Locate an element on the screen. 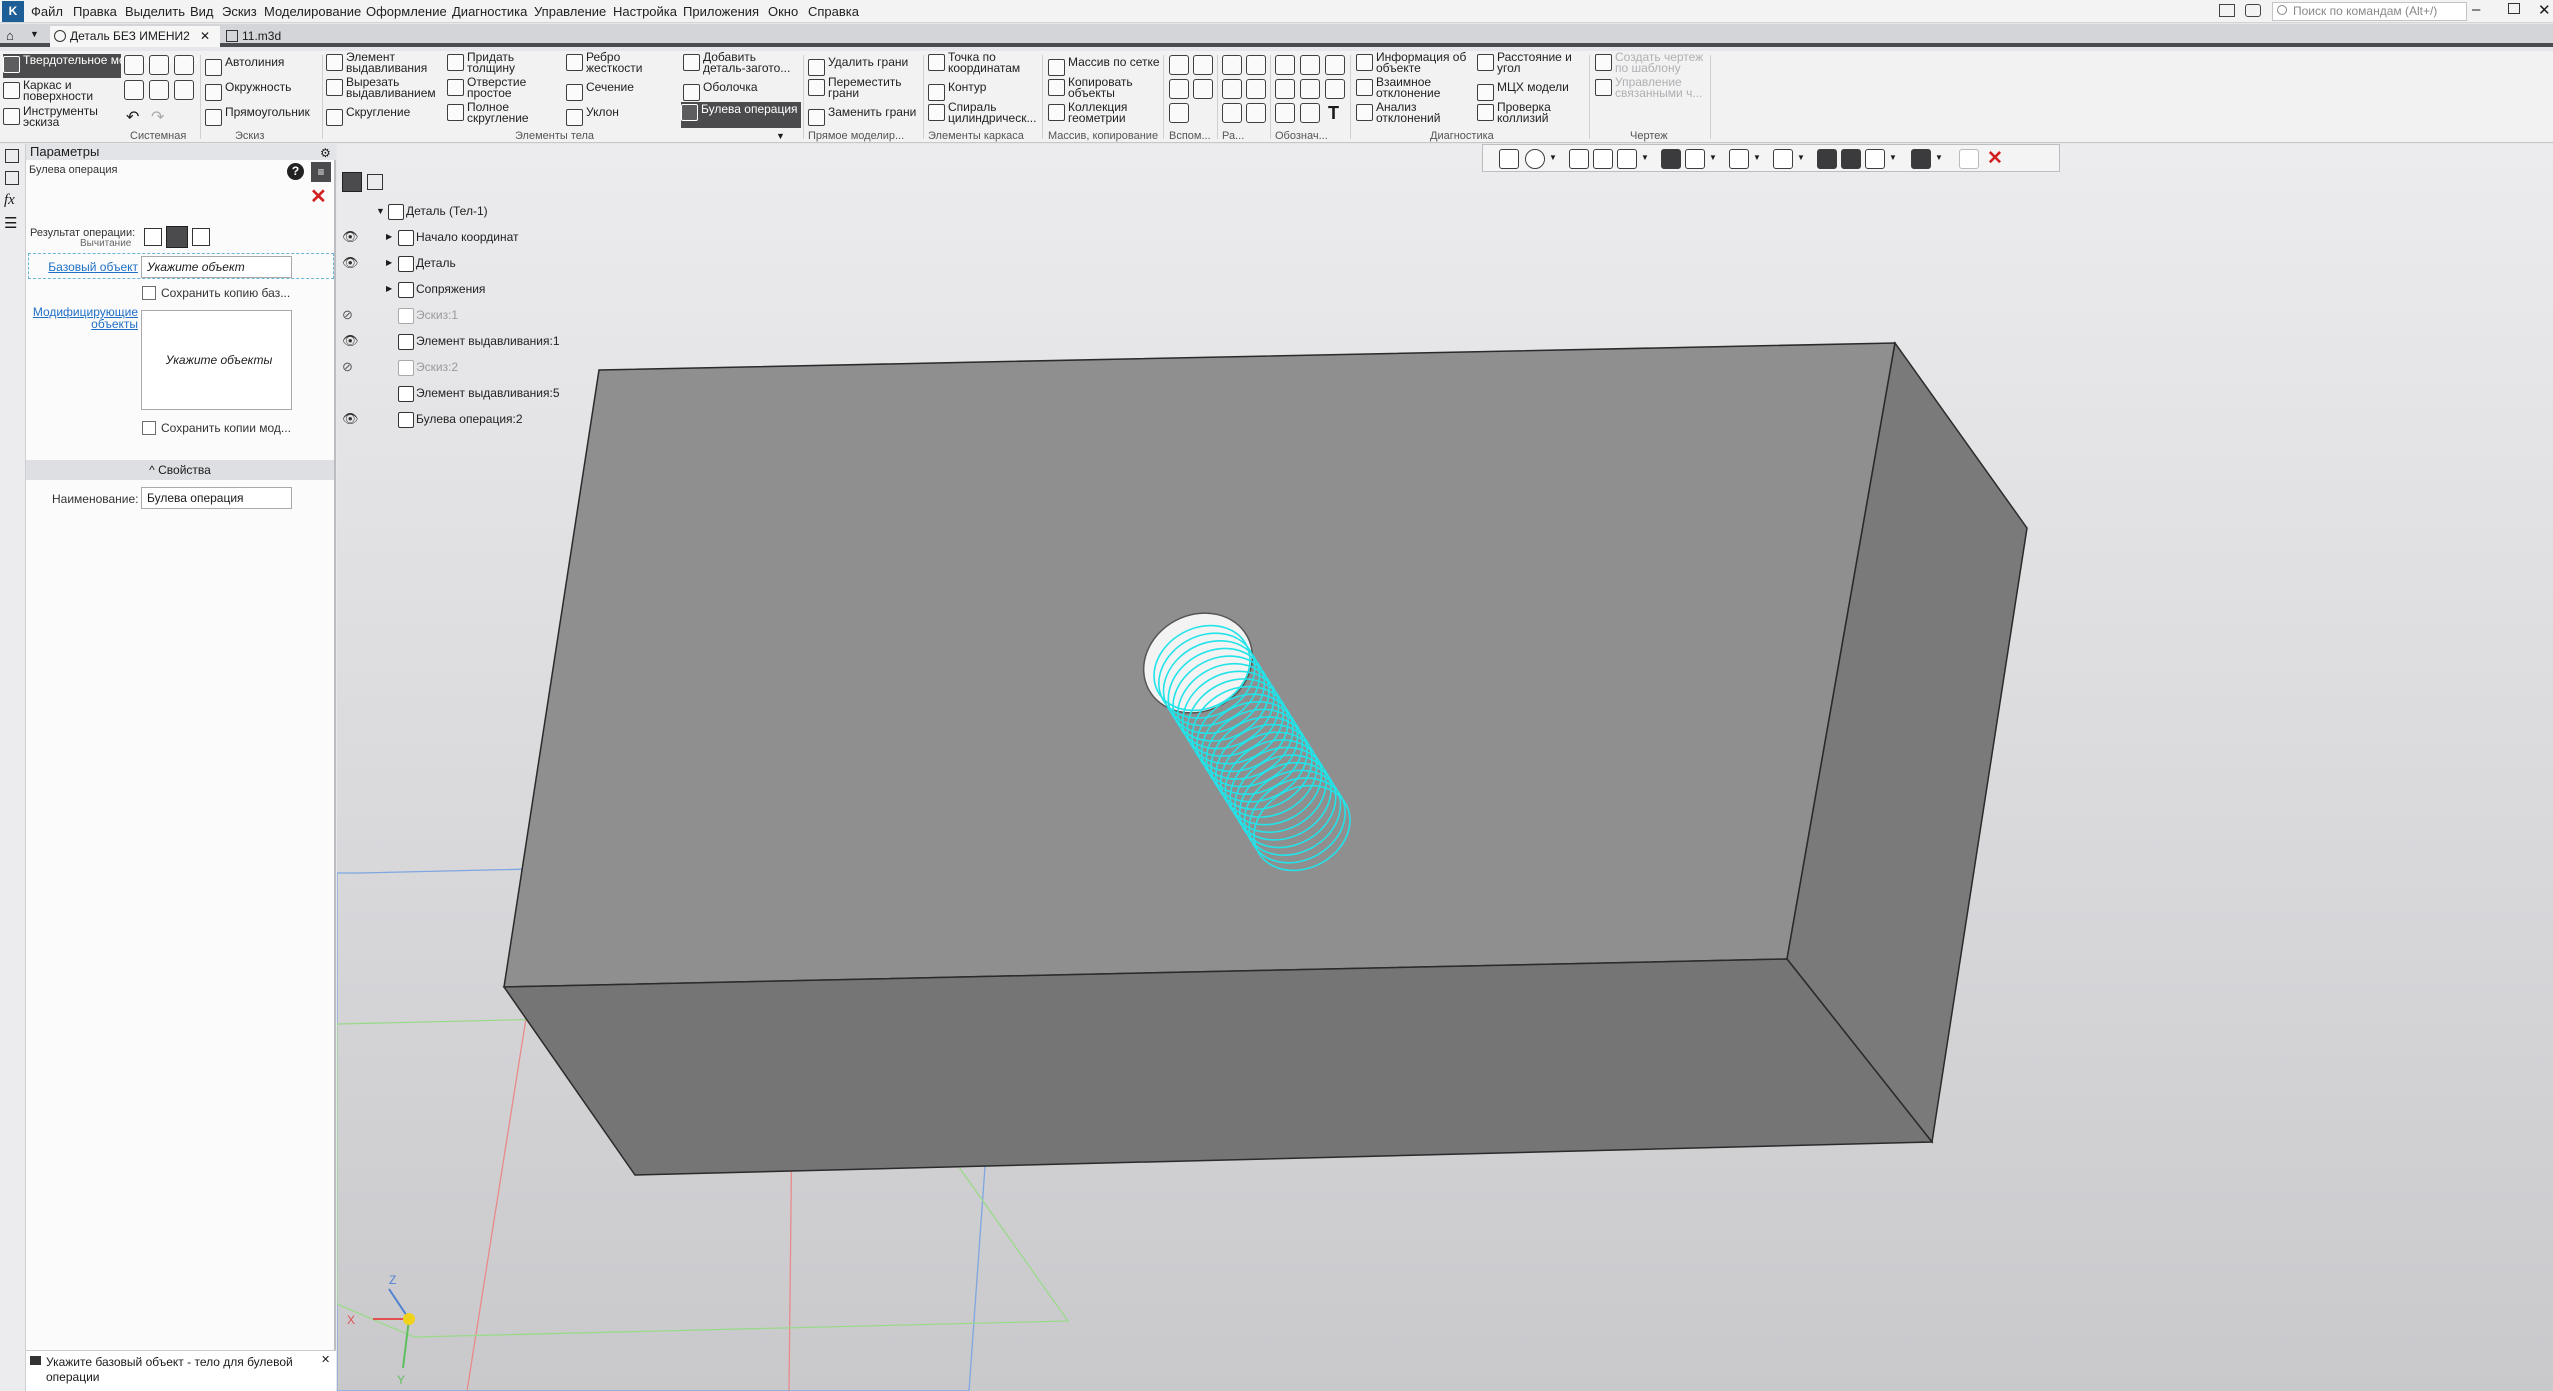 The height and width of the screenshot is (1391, 2553). shell-button: Оболочка is located at coordinates (720, 91).